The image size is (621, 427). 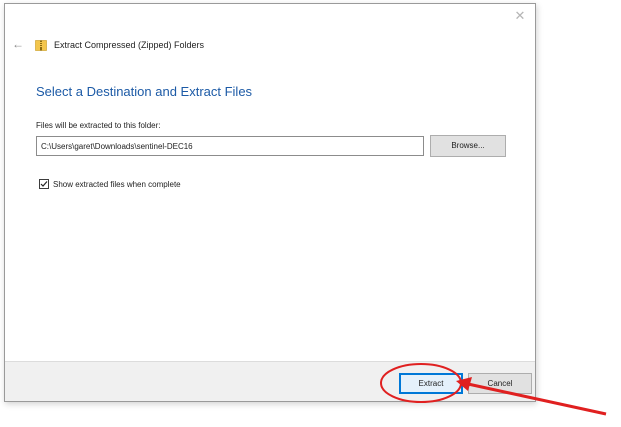 I want to click on back-arrow-icon: ←, so click(x=18, y=44).